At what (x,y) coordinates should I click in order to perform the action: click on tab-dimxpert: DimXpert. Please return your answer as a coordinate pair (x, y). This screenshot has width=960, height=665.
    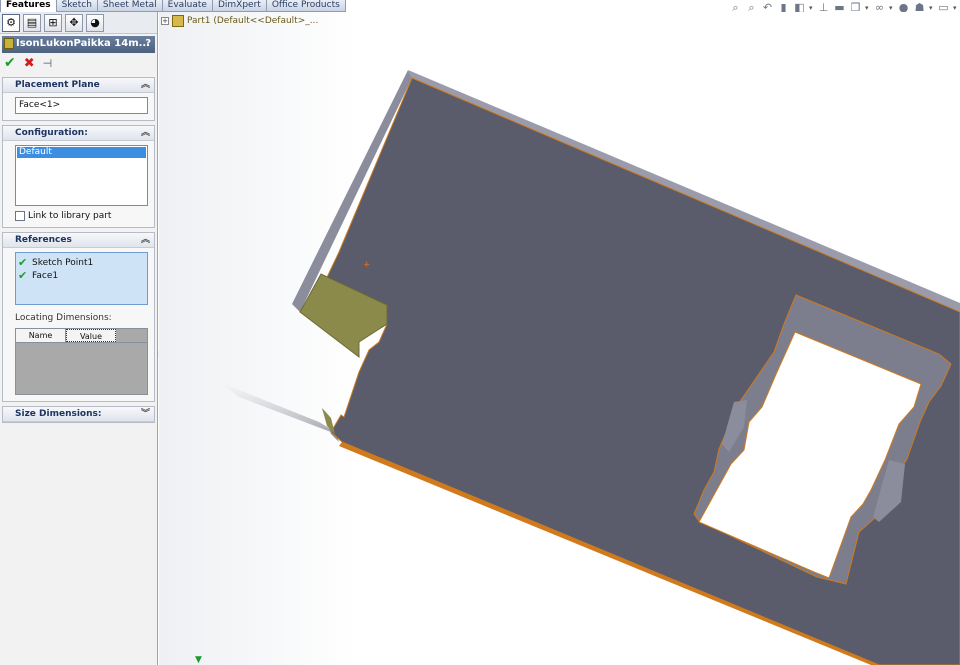
    Looking at the image, I should click on (239, 6).